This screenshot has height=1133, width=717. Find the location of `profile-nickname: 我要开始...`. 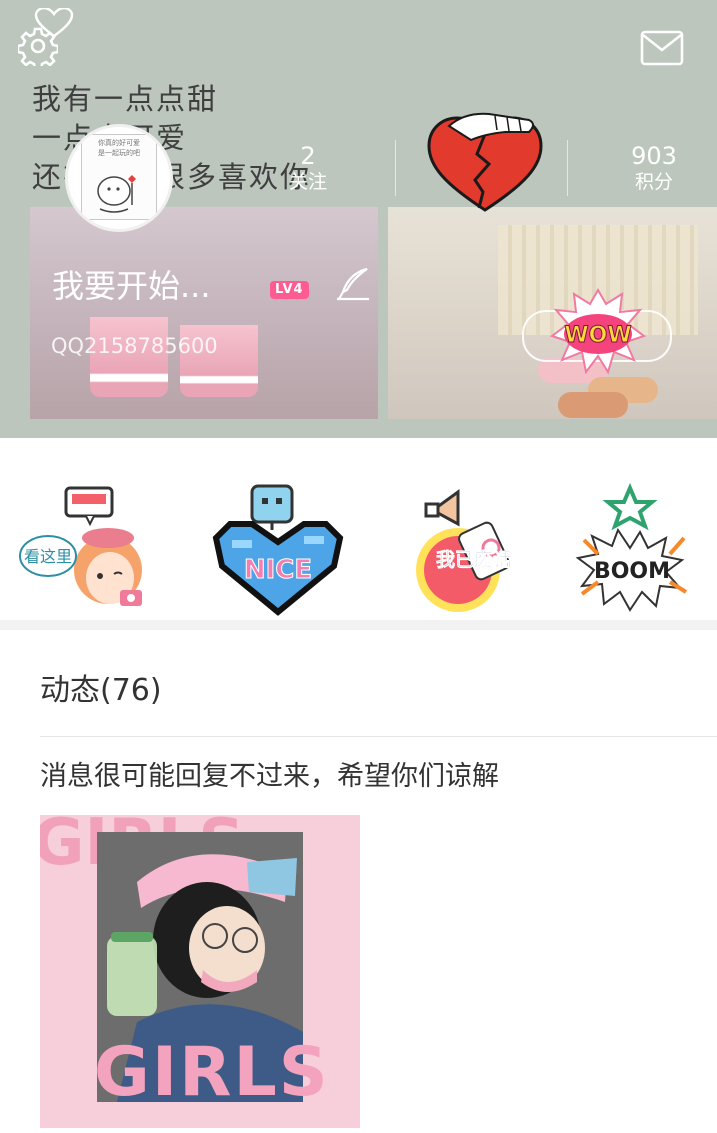

profile-nickname: 我要开始... is located at coordinates (131, 286).